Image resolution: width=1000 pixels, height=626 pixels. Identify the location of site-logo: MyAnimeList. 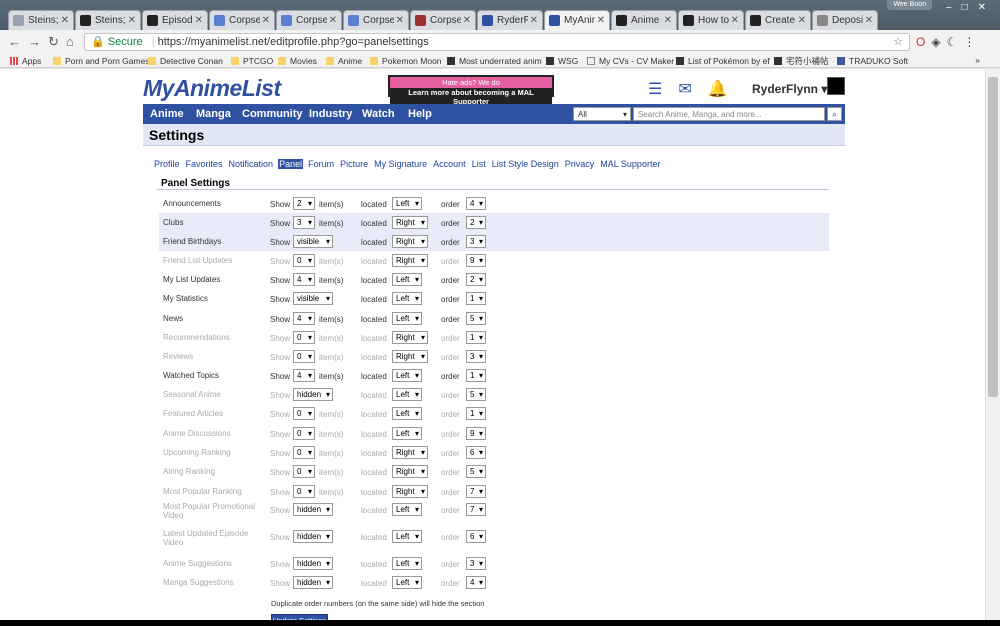
(212, 88).